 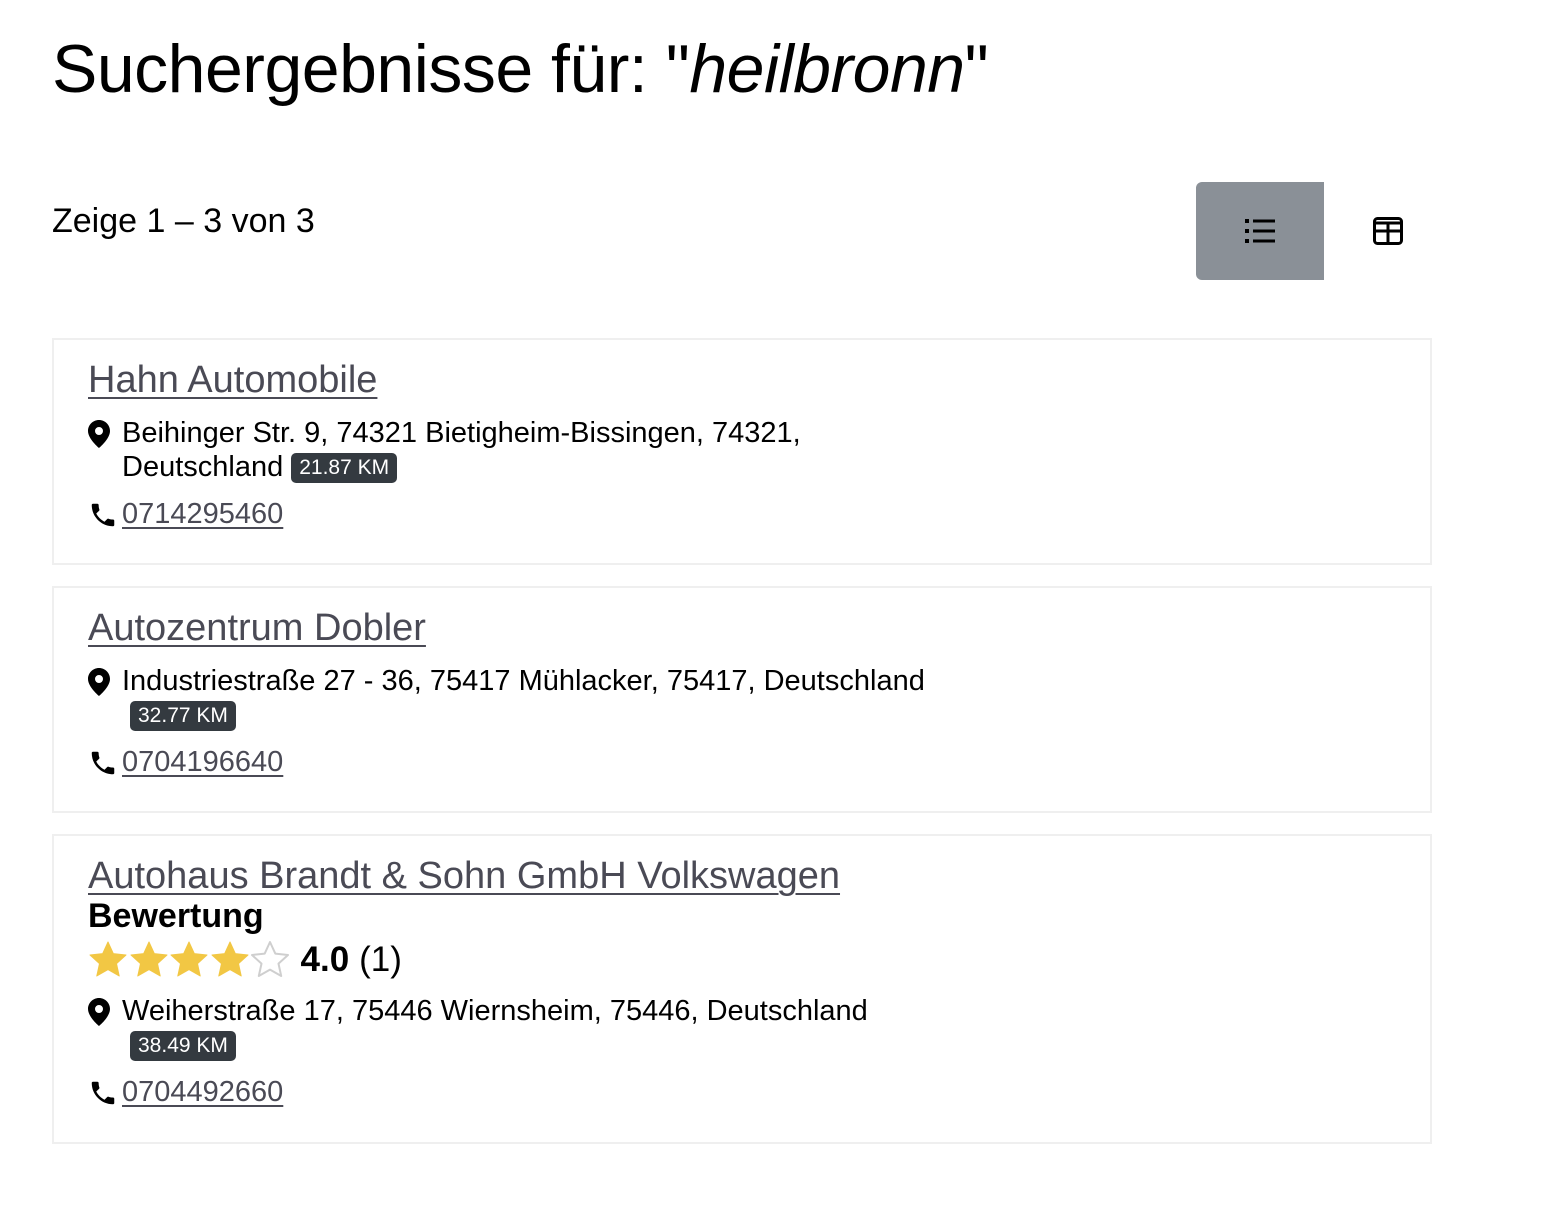 What do you see at coordinates (976, 69) in the screenshot?
I see `title-suffix: "` at bounding box center [976, 69].